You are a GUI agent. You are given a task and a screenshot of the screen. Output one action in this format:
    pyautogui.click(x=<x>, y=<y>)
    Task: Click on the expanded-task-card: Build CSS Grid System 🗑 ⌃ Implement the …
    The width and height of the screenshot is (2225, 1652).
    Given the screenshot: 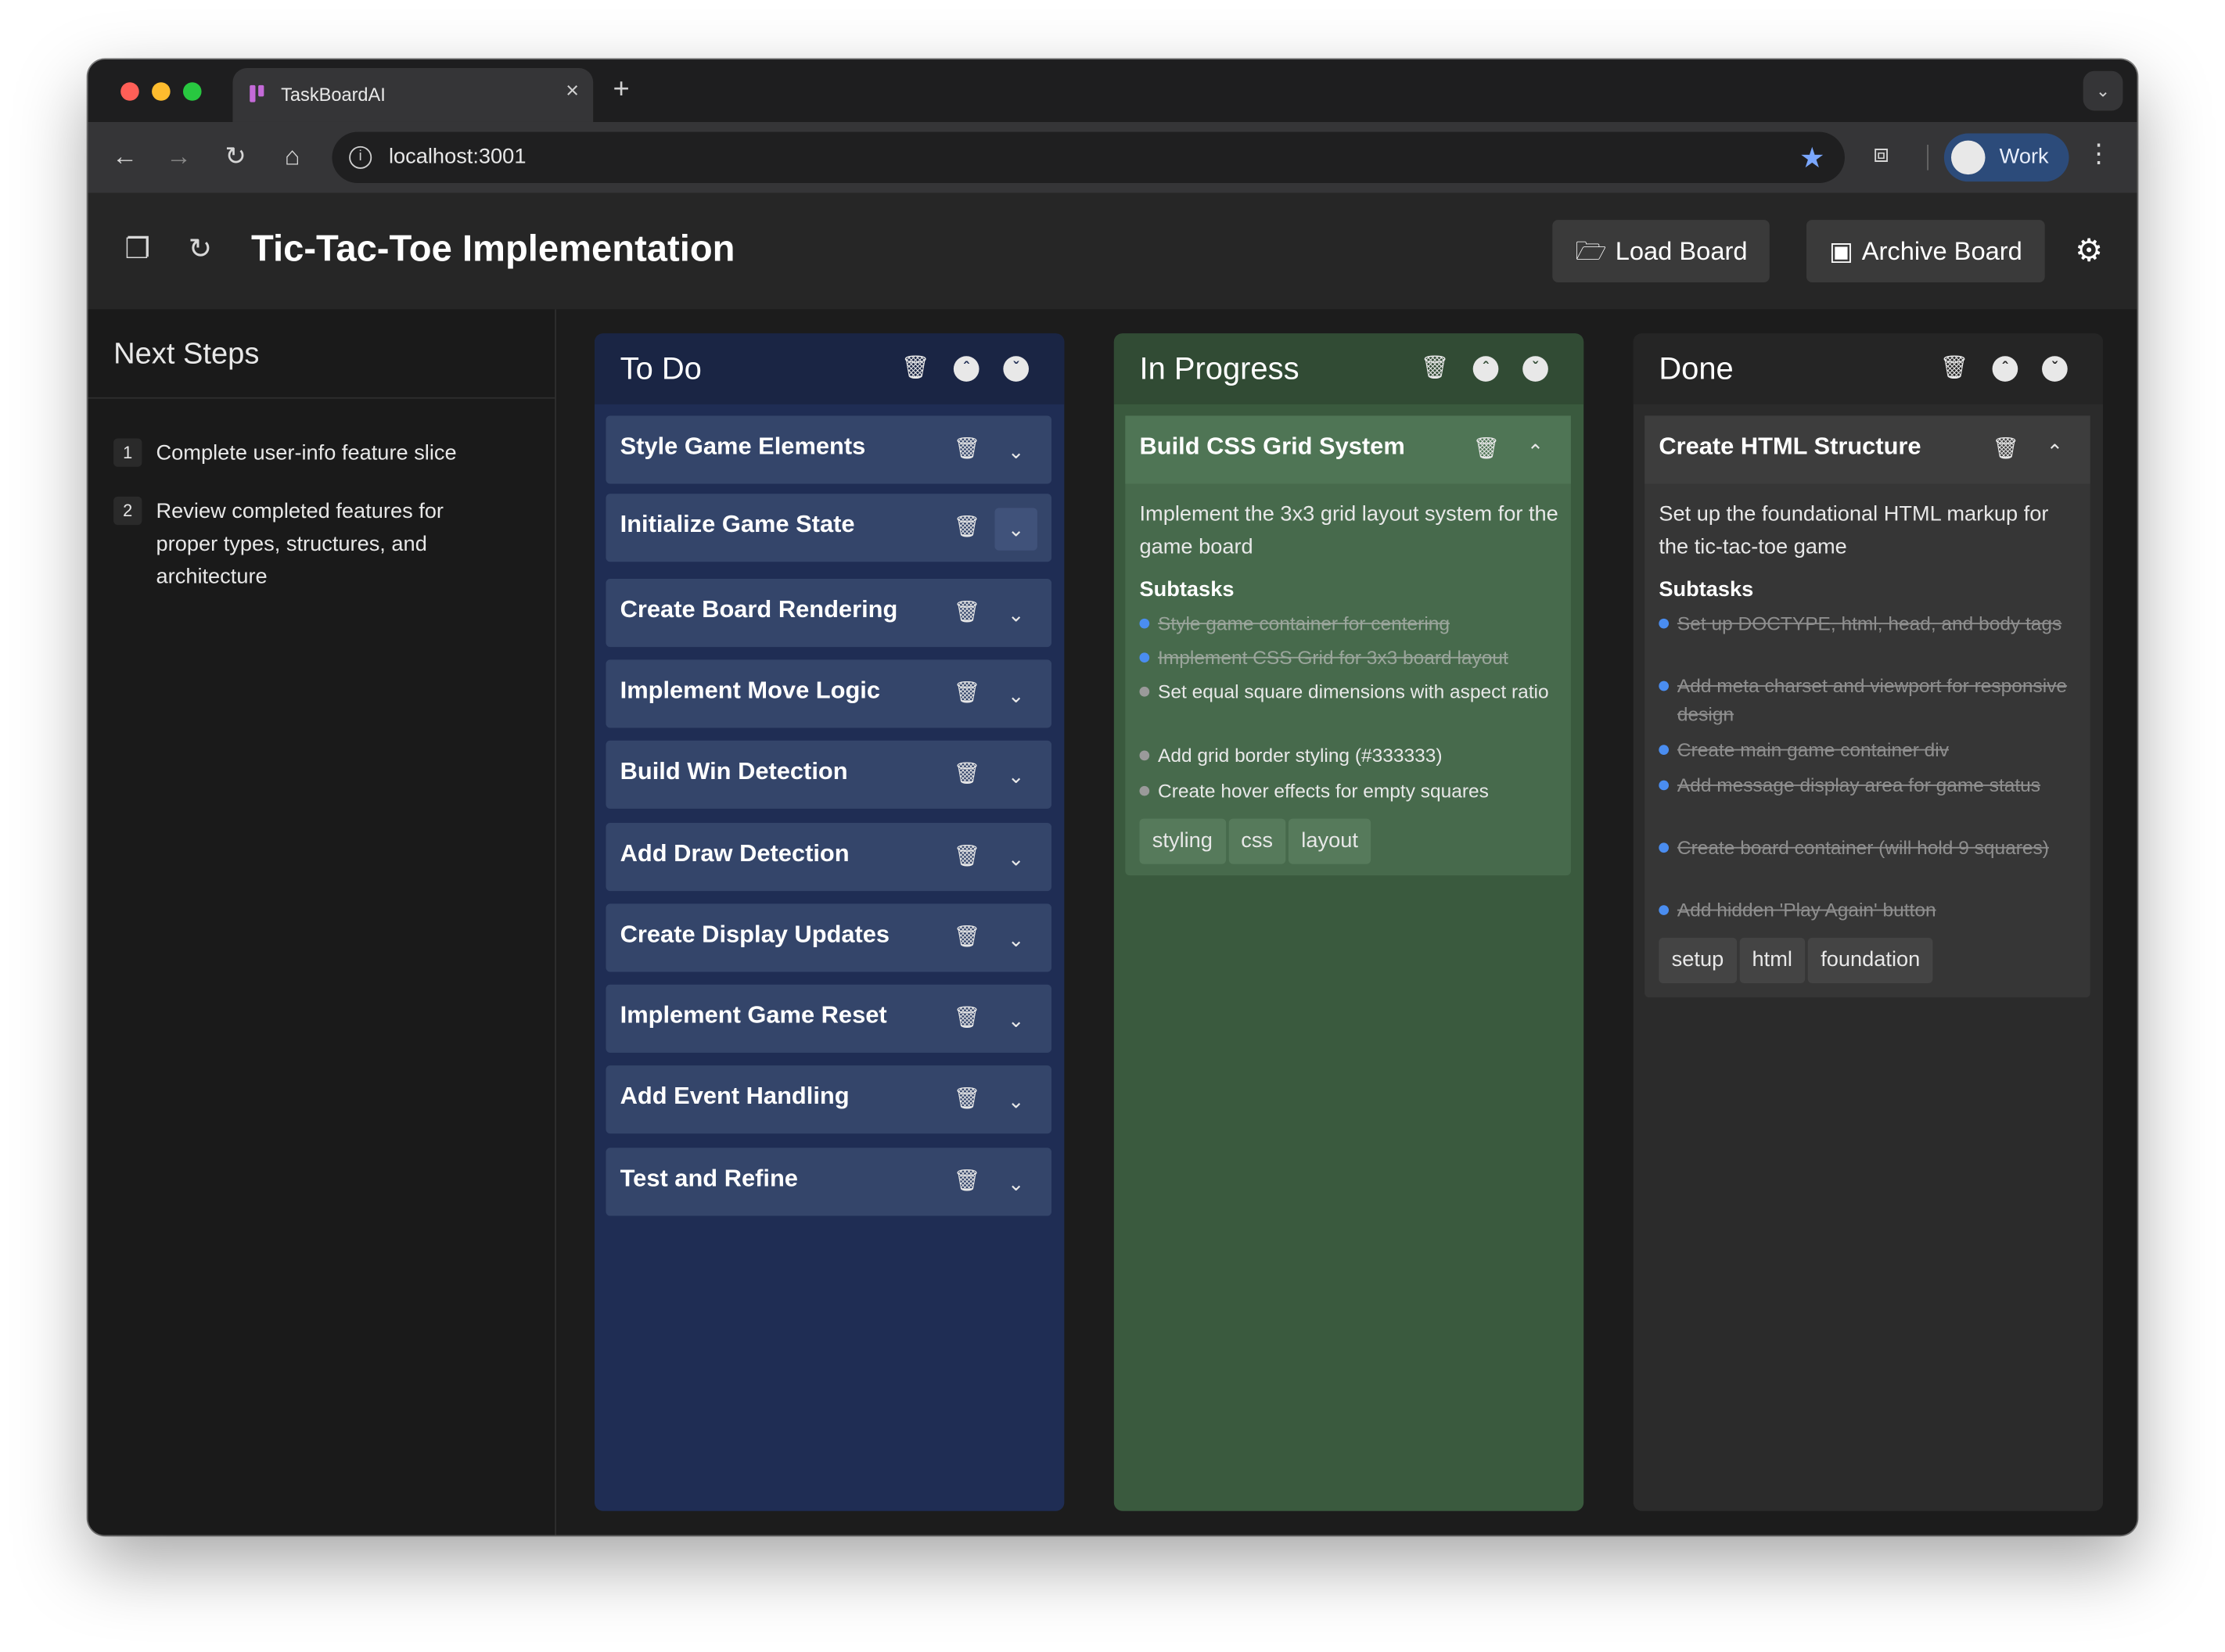 What is the action you would take?
    pyautogui.click(x=1348, y=645)
    